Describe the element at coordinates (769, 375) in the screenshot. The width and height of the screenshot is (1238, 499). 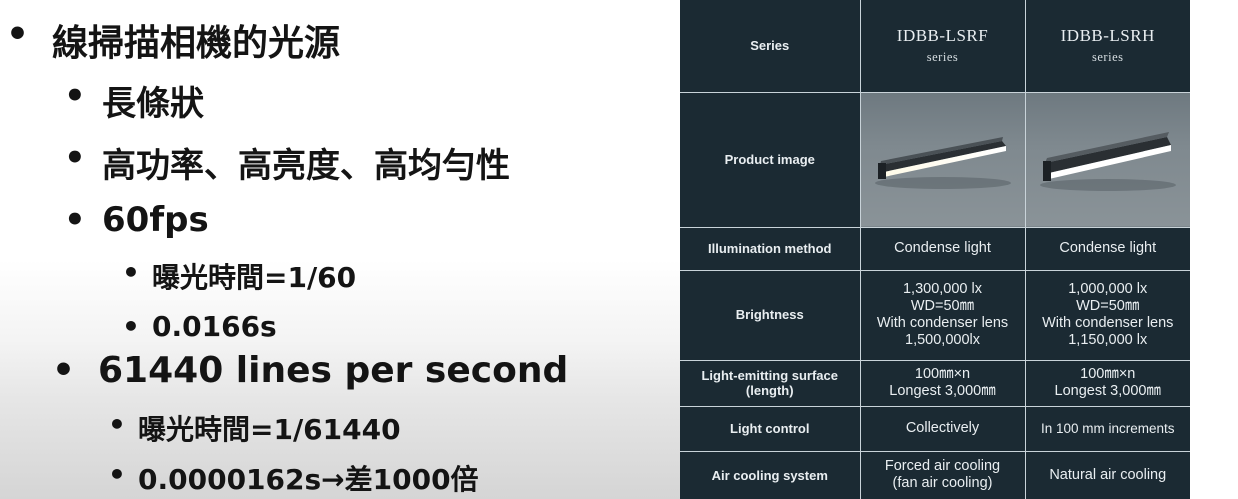
I see `surface-label-line: Light-emitting surface` at that location.